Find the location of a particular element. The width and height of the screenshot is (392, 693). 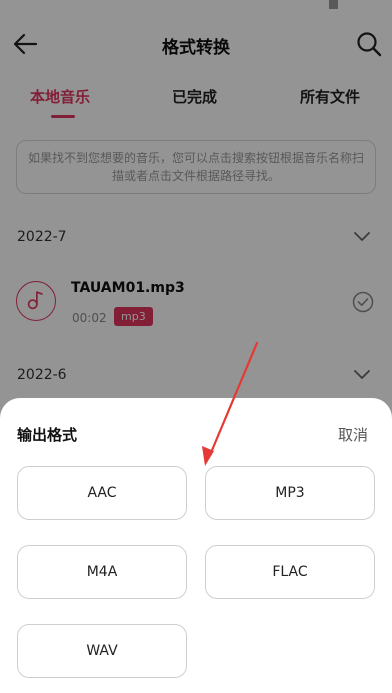

sheet-title: 输出格式 is located at coordinates (47, 435).